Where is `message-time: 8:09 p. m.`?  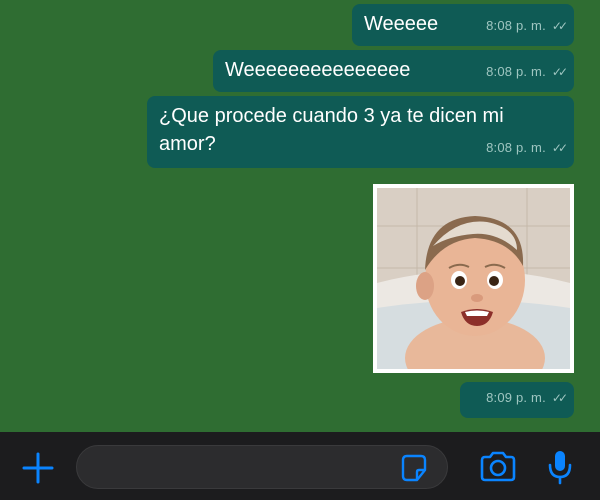
message-time: 8:09 p. m. is located at coordinates (516, 397).